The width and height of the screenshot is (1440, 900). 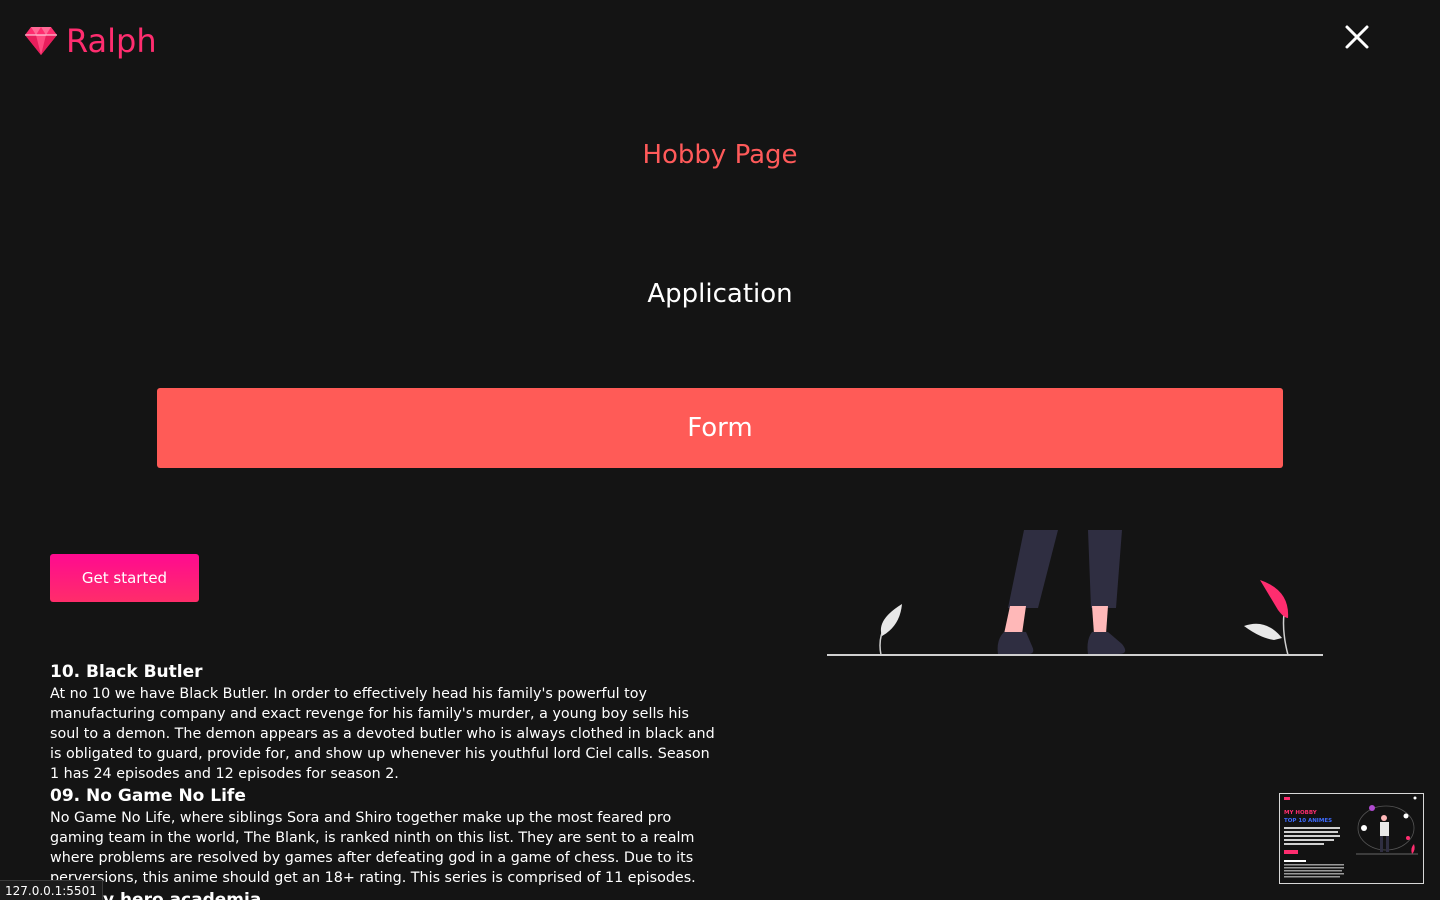 I want to click on close-icon, so click(x=1357, y=37).